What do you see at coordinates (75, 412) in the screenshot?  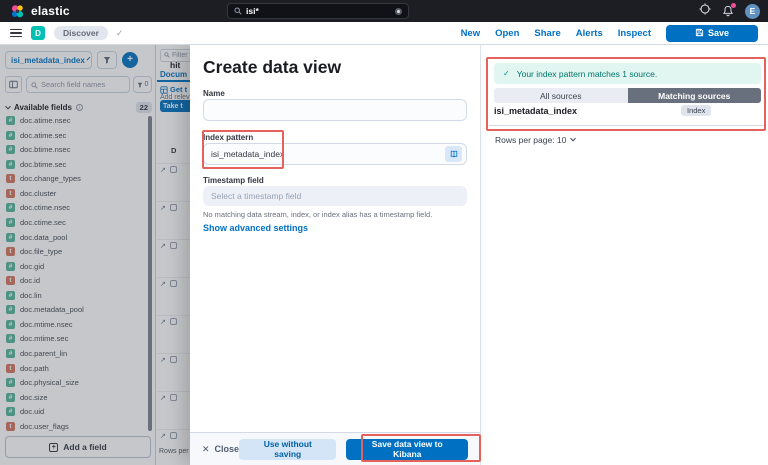 I see `field-list-item: # doc.uid` at bounding box center [75, 412].